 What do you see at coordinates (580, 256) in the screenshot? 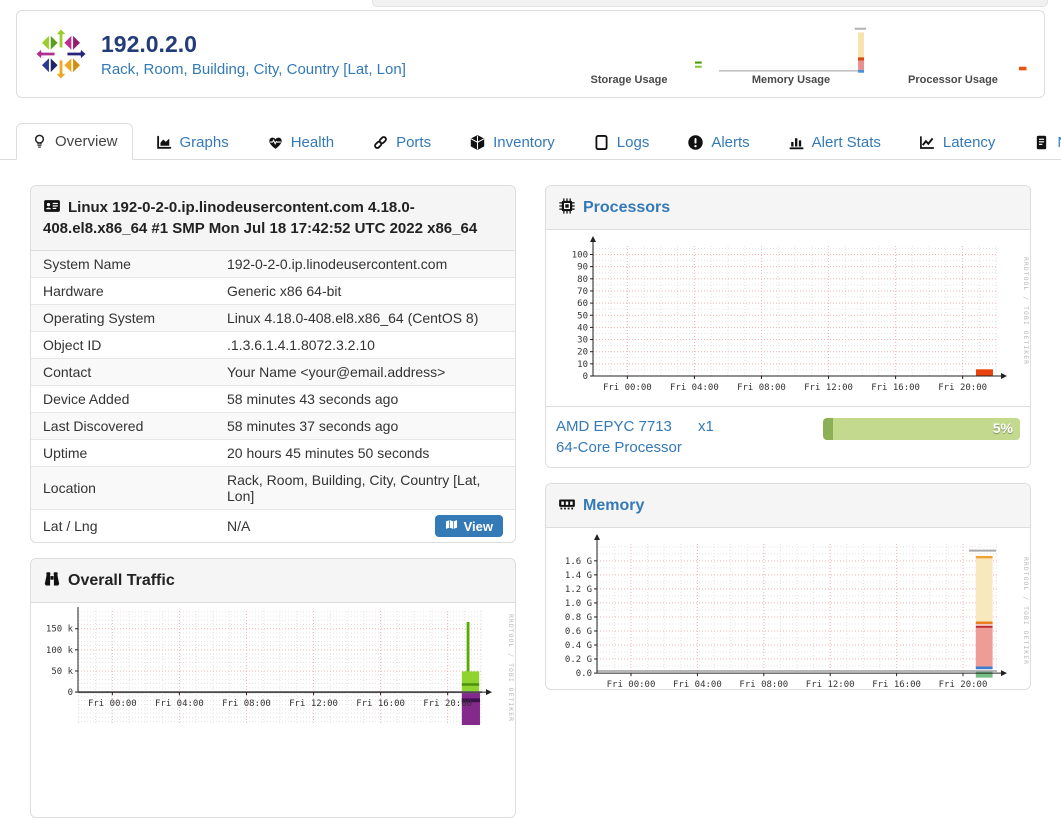
I see `svg-text: 100` at bounding box center [580, 256].